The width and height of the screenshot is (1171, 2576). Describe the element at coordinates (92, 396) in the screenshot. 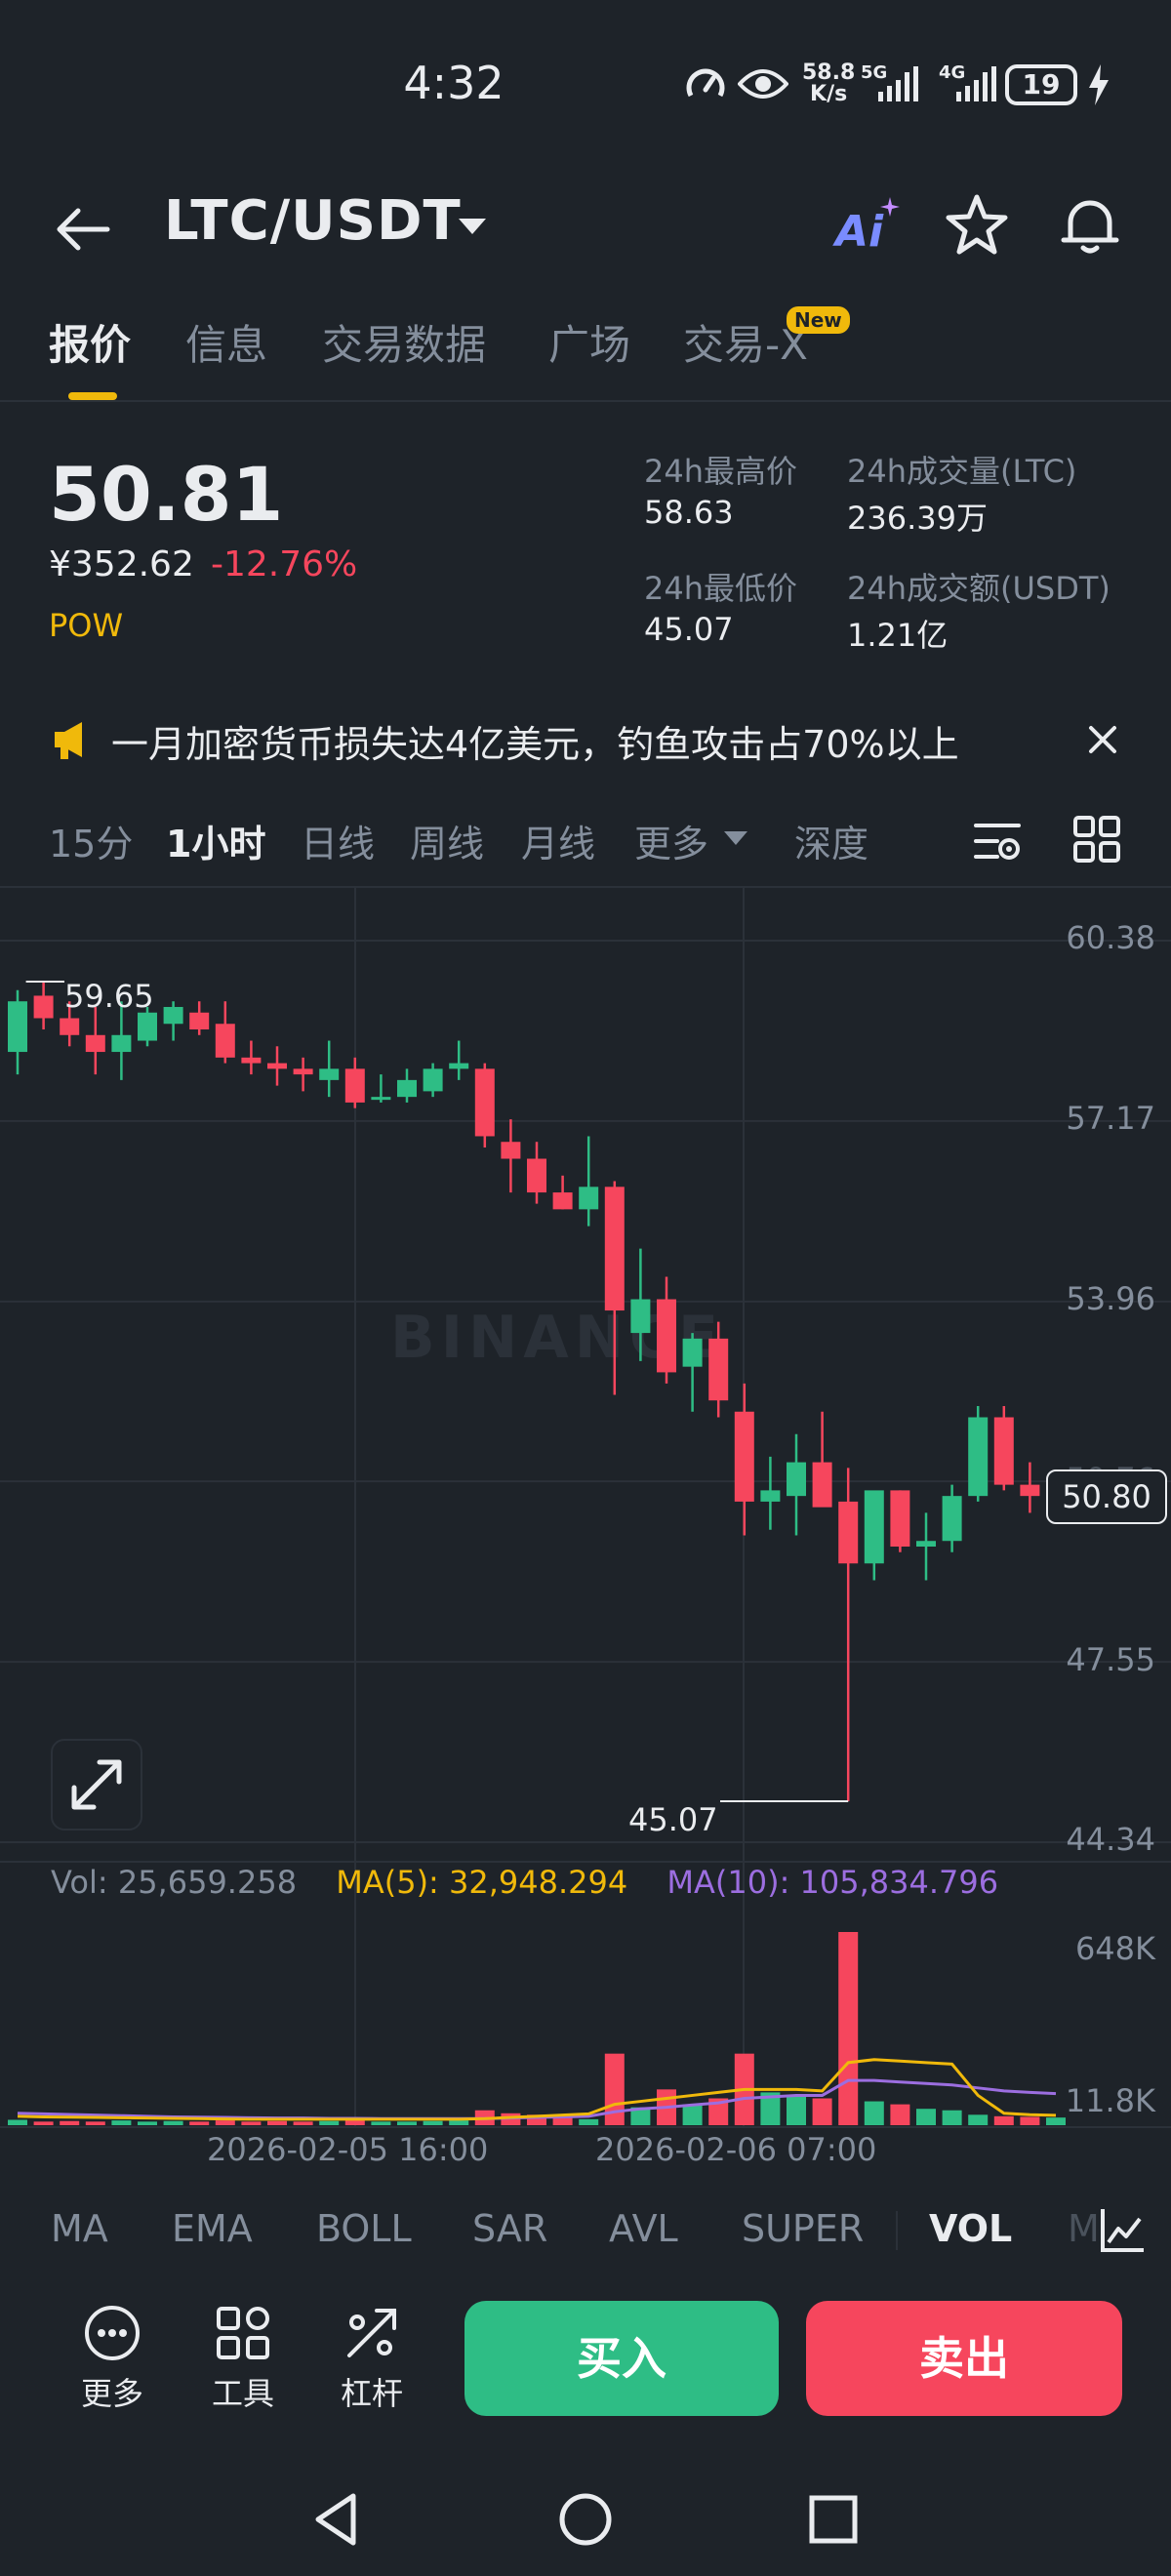

I see `active-tab-indicator` at that location.